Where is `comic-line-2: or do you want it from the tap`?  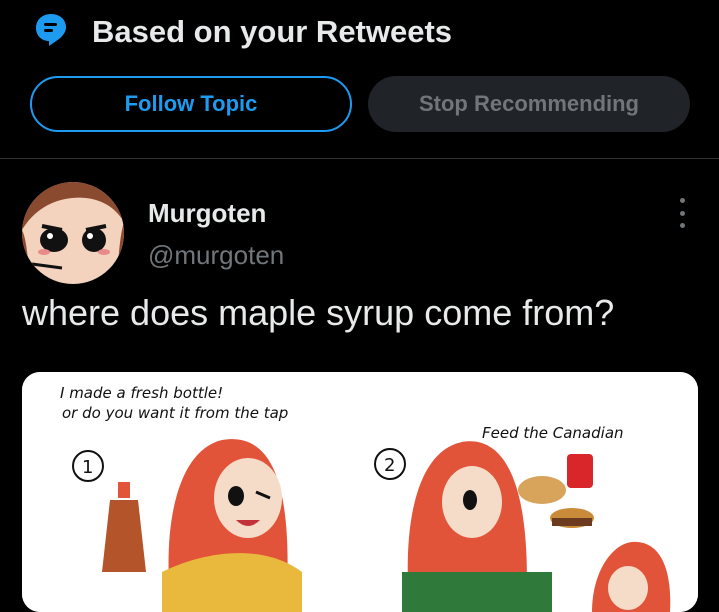 comic-line-2: or do you want it from the tap is located at coordinates (175, 413).